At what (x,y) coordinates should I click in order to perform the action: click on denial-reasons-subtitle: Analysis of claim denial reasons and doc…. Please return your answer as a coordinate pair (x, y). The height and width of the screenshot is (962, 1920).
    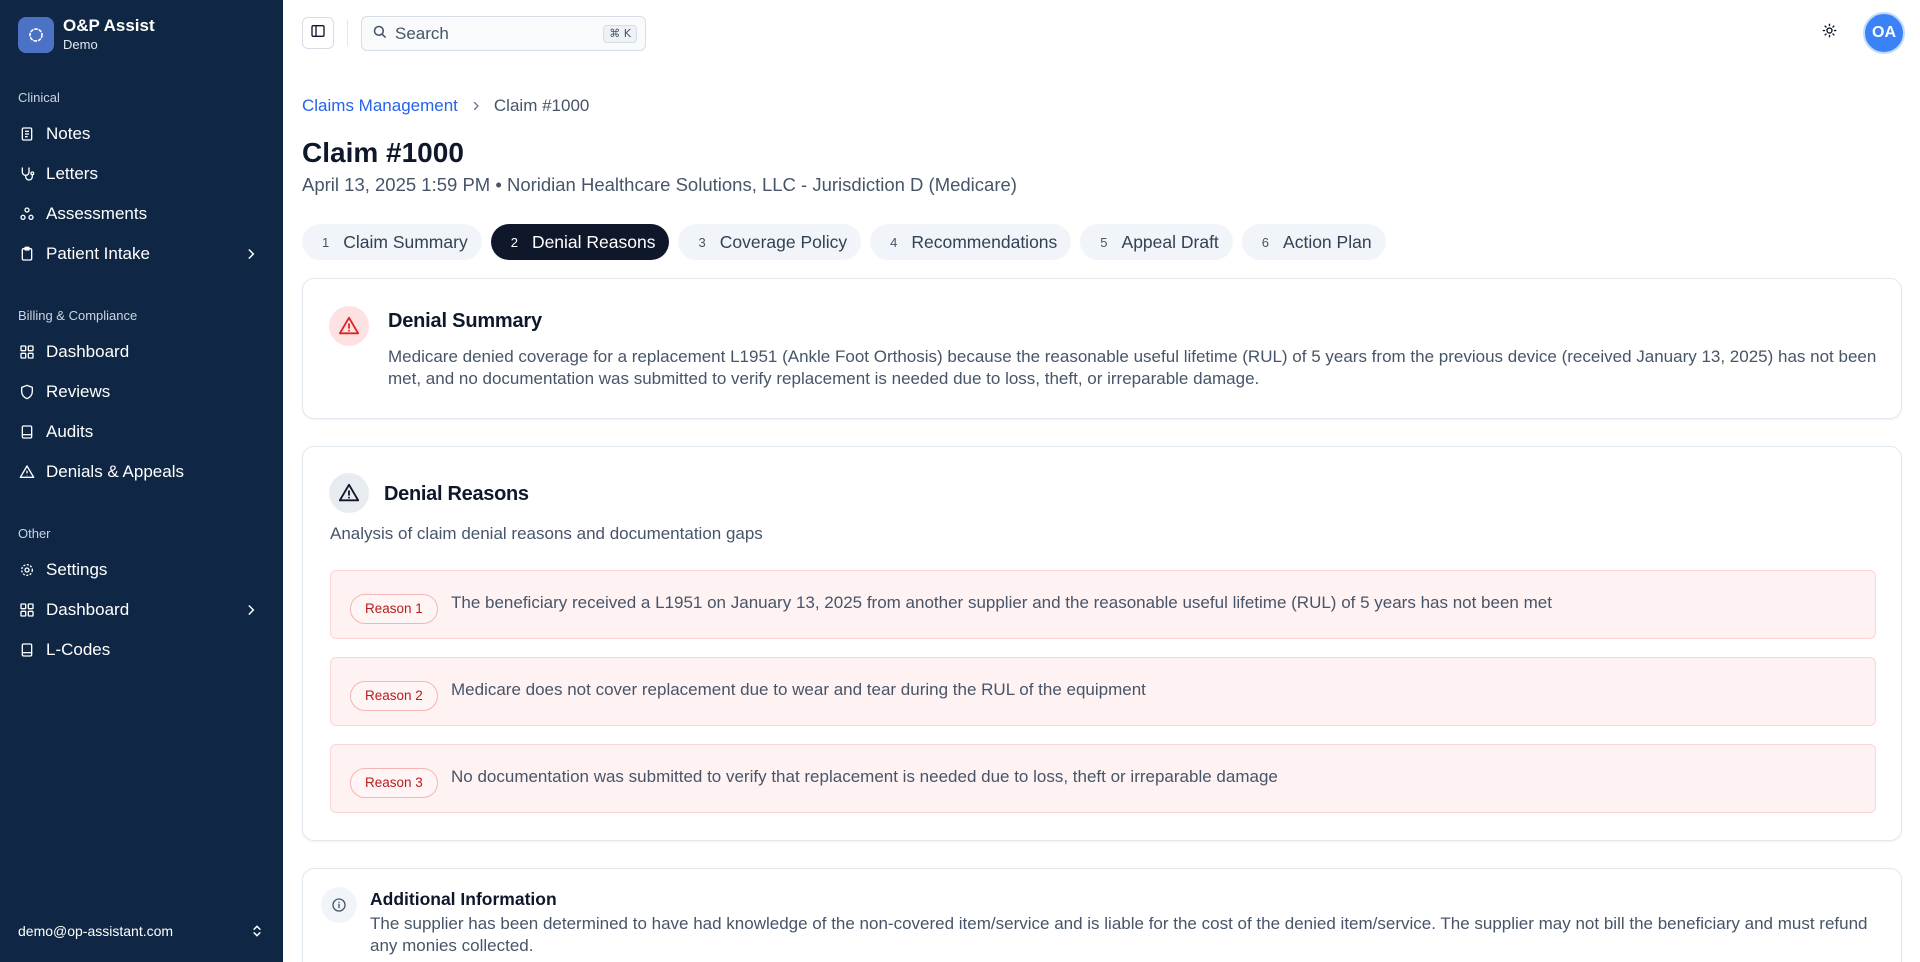
    Looking at the image, I should click on (546, 533).